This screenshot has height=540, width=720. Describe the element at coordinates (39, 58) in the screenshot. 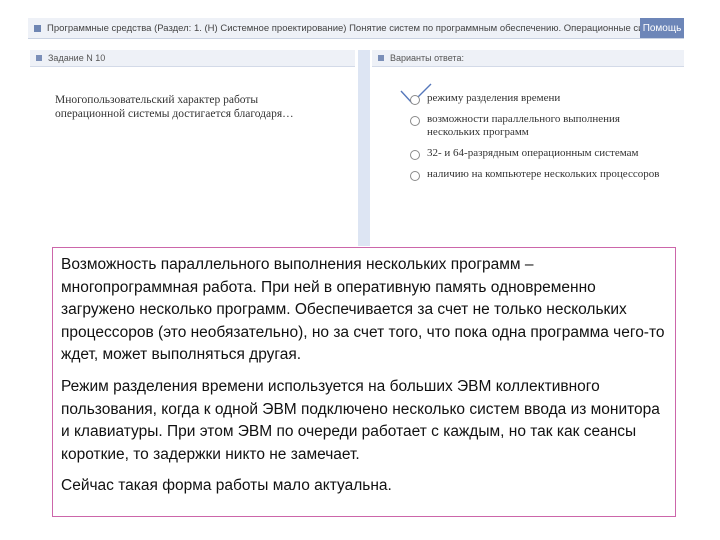

I see `task-header-bullet-icon` at that location.